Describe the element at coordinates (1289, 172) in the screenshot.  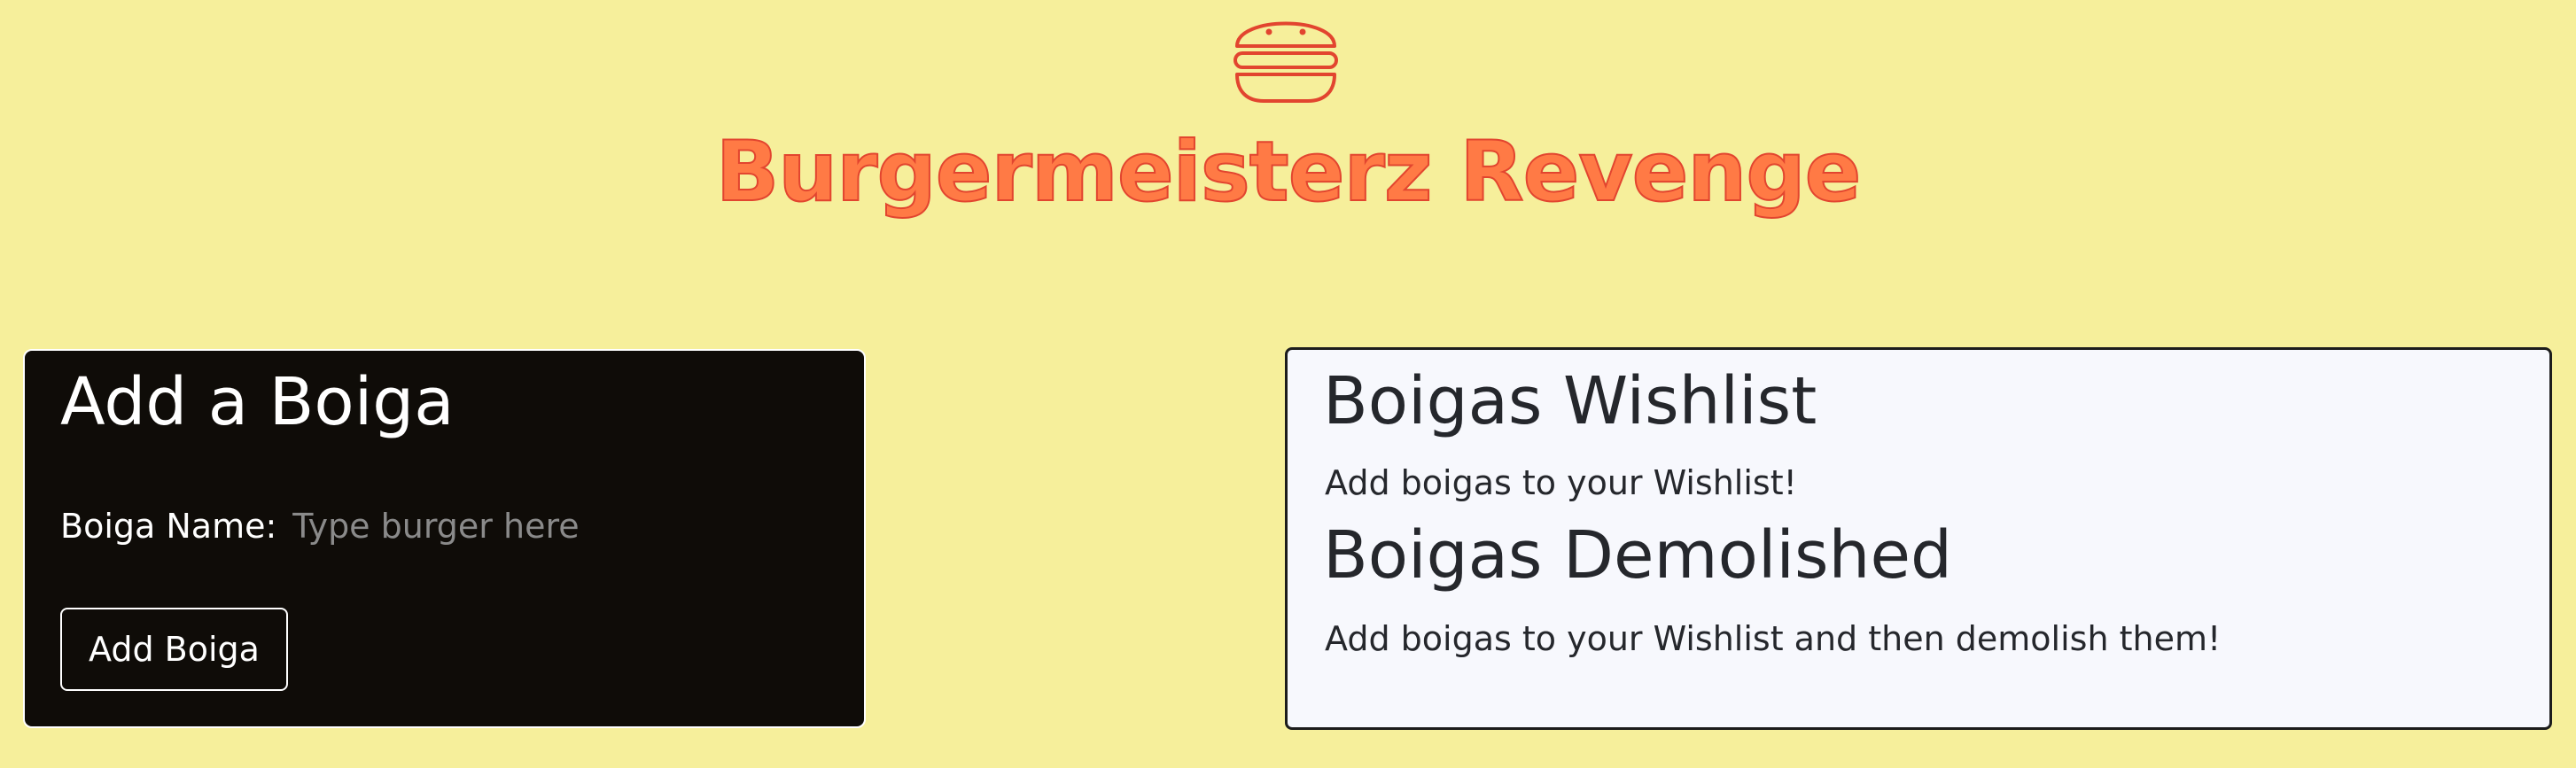
I see `app-title: Burgermeisterz Revenge` at that location.